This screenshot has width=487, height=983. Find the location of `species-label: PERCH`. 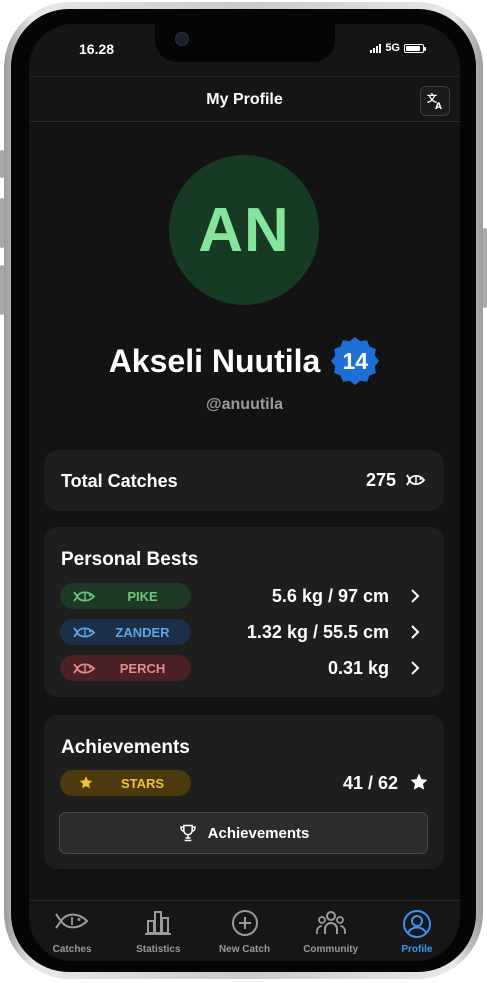

species-label: PERCH is located at coordinates (142, 668).